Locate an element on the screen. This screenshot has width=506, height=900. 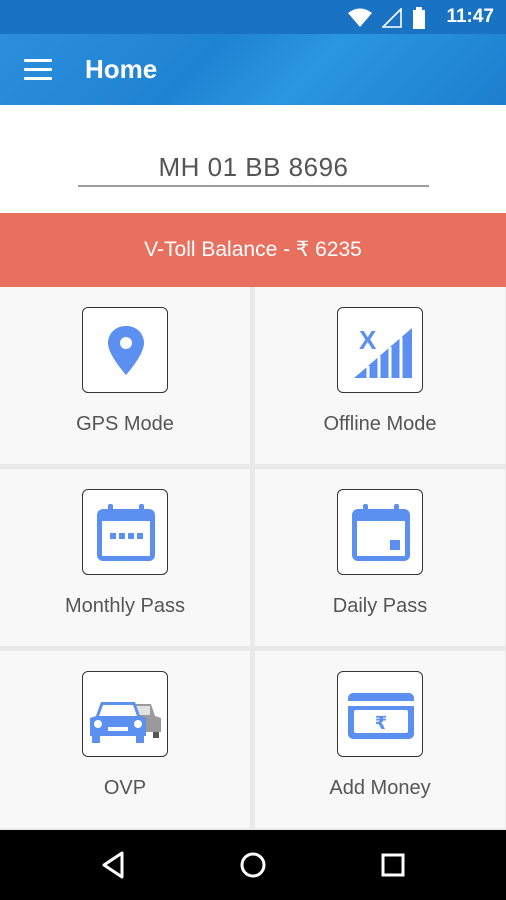
back-icon is located at coordinates (113, 865).